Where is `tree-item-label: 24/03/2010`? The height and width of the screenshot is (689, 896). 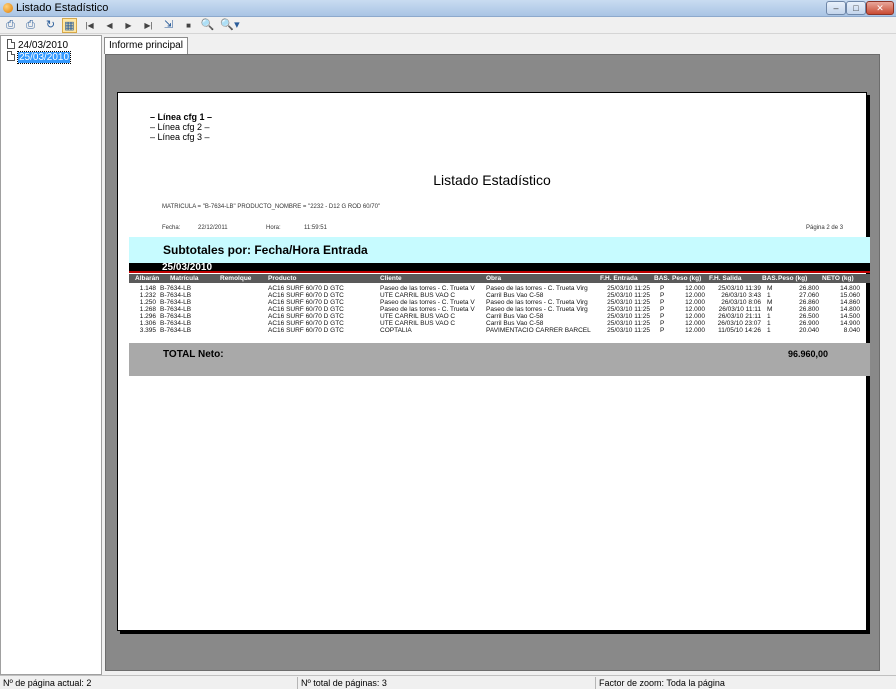 tree-item-label: 24/03/2010 is located at coordinates (43, 45).